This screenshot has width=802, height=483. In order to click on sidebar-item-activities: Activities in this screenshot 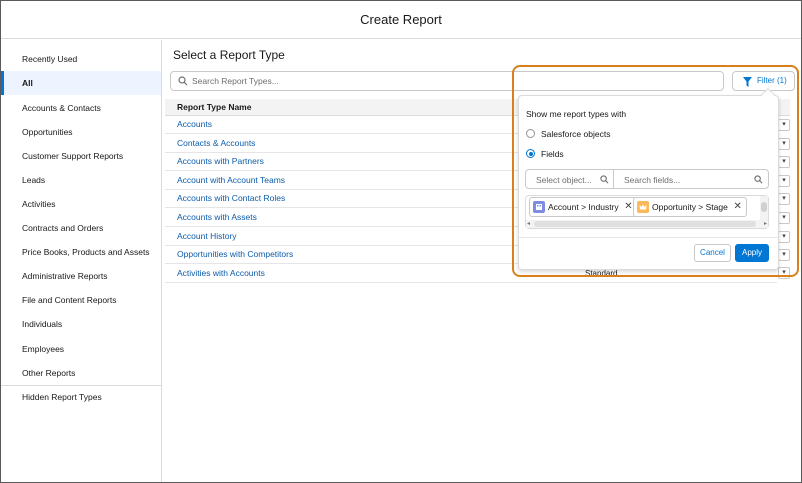, I will do `click(81, 204)`.